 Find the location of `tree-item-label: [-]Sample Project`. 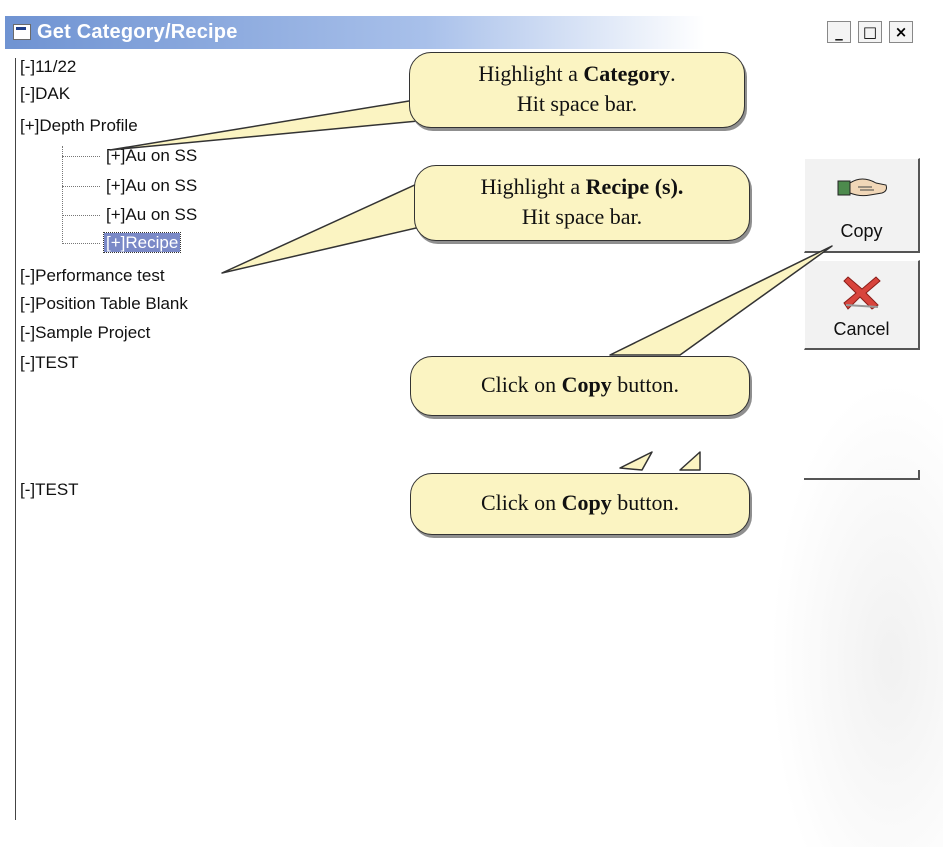

tree-item-label: [-]Sample Project is located at coordinates (85, 332).